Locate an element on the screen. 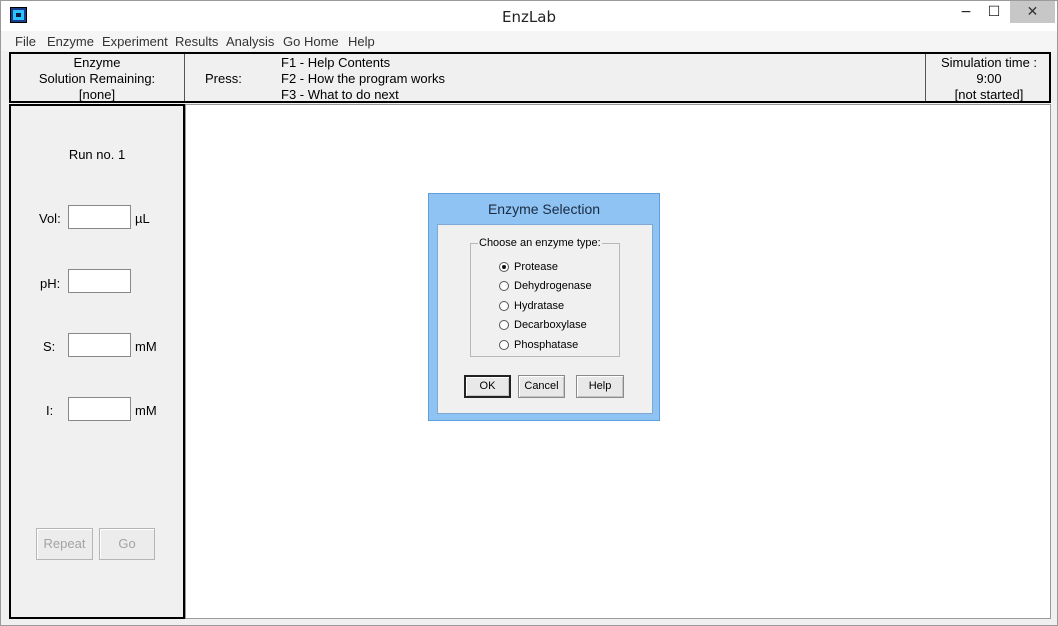  key-help-item: F3 - What to do next is located at coordinates (340, 94).